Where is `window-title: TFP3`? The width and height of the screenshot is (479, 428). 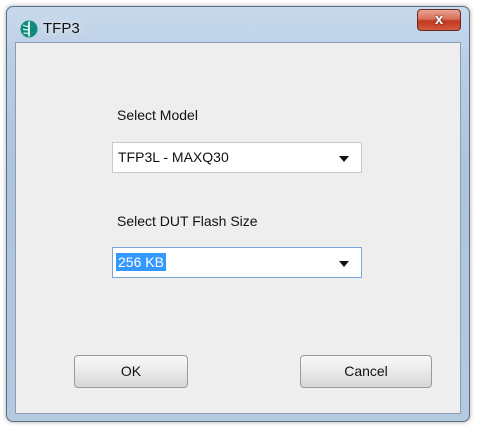
window-title: TFP3 is located at coordinates (61, 28).